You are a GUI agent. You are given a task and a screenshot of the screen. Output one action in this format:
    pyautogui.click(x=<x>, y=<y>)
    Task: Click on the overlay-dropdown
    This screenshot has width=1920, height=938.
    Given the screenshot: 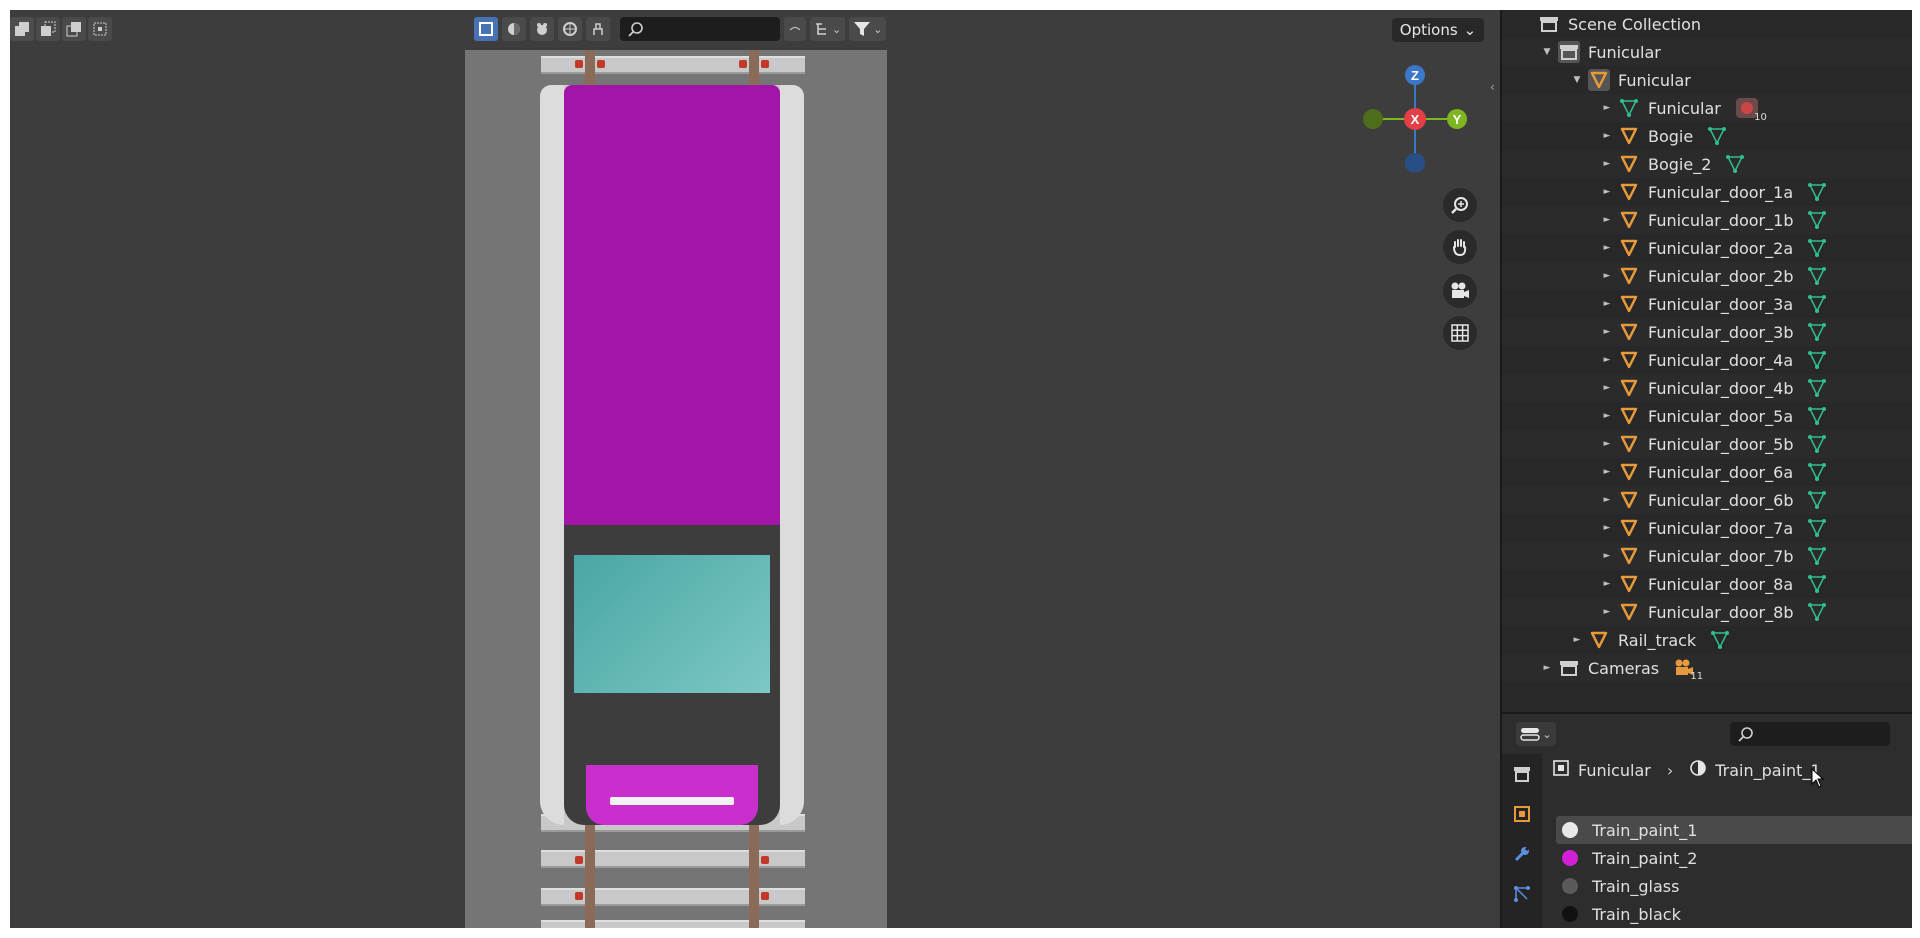 What is the action you would take?
    pyautogui.click(x=795, y=29)
    